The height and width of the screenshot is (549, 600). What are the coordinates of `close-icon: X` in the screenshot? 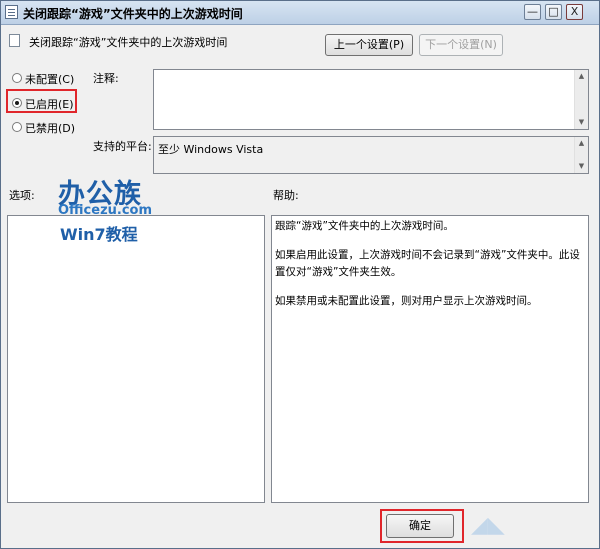 It's located at (574, 12).